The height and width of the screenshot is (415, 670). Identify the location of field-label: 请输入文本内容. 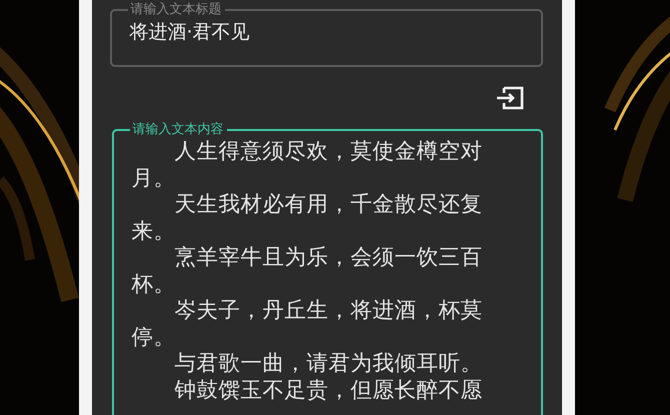
(178, 130).